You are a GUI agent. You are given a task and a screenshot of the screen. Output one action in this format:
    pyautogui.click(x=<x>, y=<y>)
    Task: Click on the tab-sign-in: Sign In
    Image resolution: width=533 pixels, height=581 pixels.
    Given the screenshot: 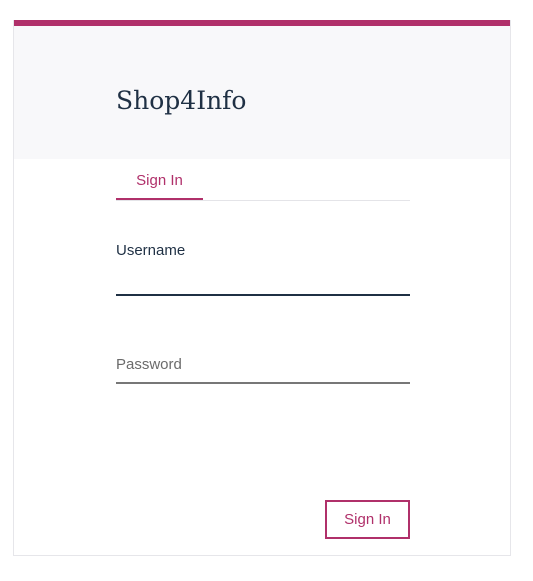 What is the action you would take?
    pyautogui.click(x=159, y=180)
    